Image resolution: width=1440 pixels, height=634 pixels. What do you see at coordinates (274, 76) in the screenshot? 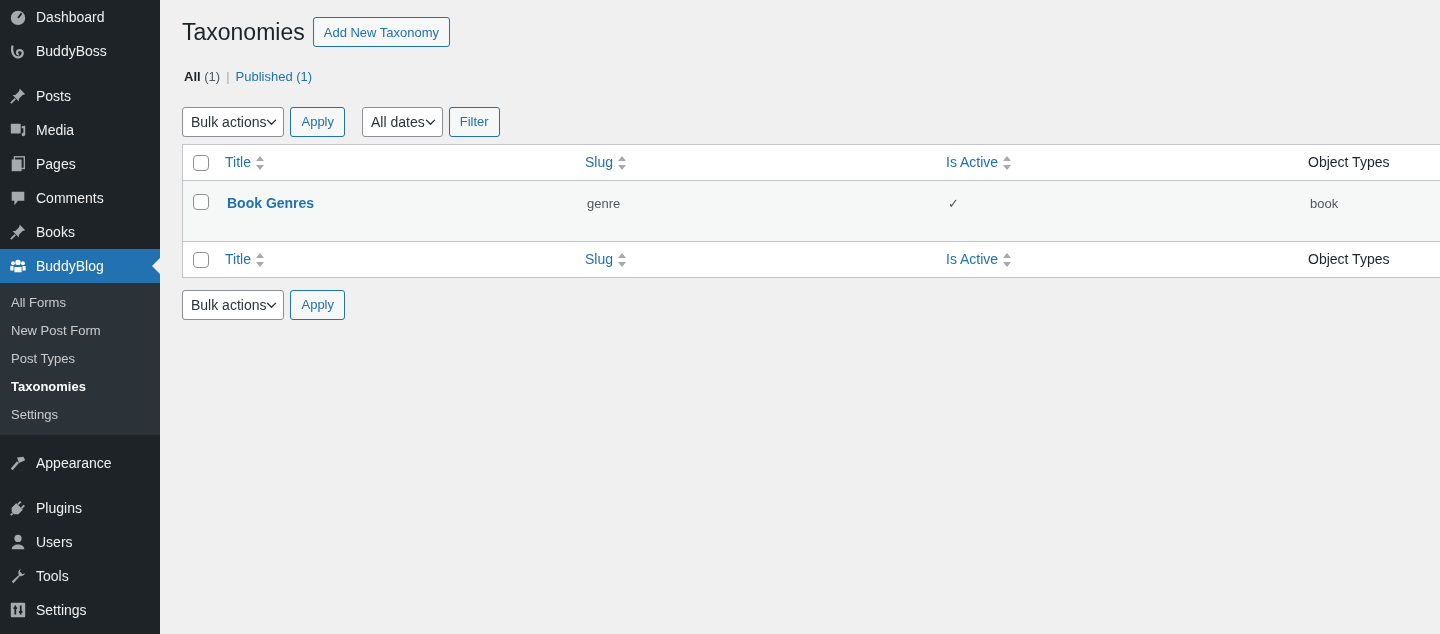
I see `view-filter-link: Published (1)` at bounding box center [274, 76].